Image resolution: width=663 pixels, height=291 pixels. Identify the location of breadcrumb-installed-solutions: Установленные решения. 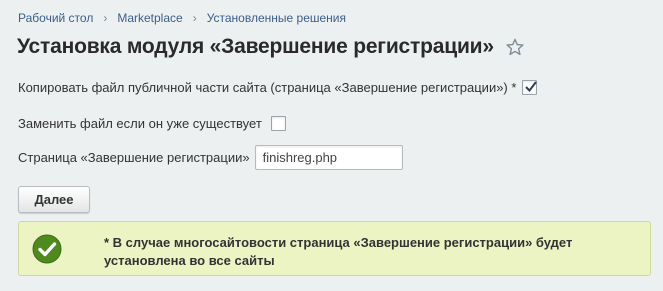
(276, 18).